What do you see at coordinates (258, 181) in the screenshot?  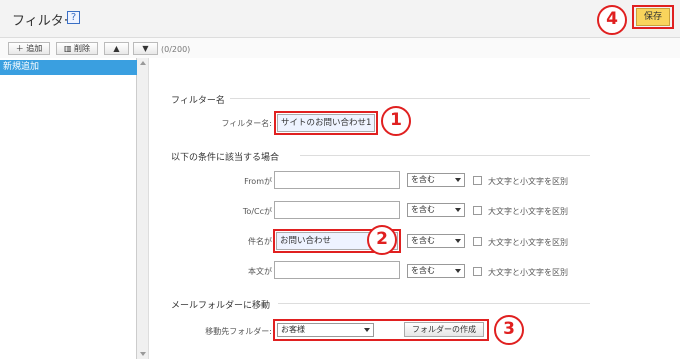 I see `from-label: Fromが` at bounding box center [258, 181].